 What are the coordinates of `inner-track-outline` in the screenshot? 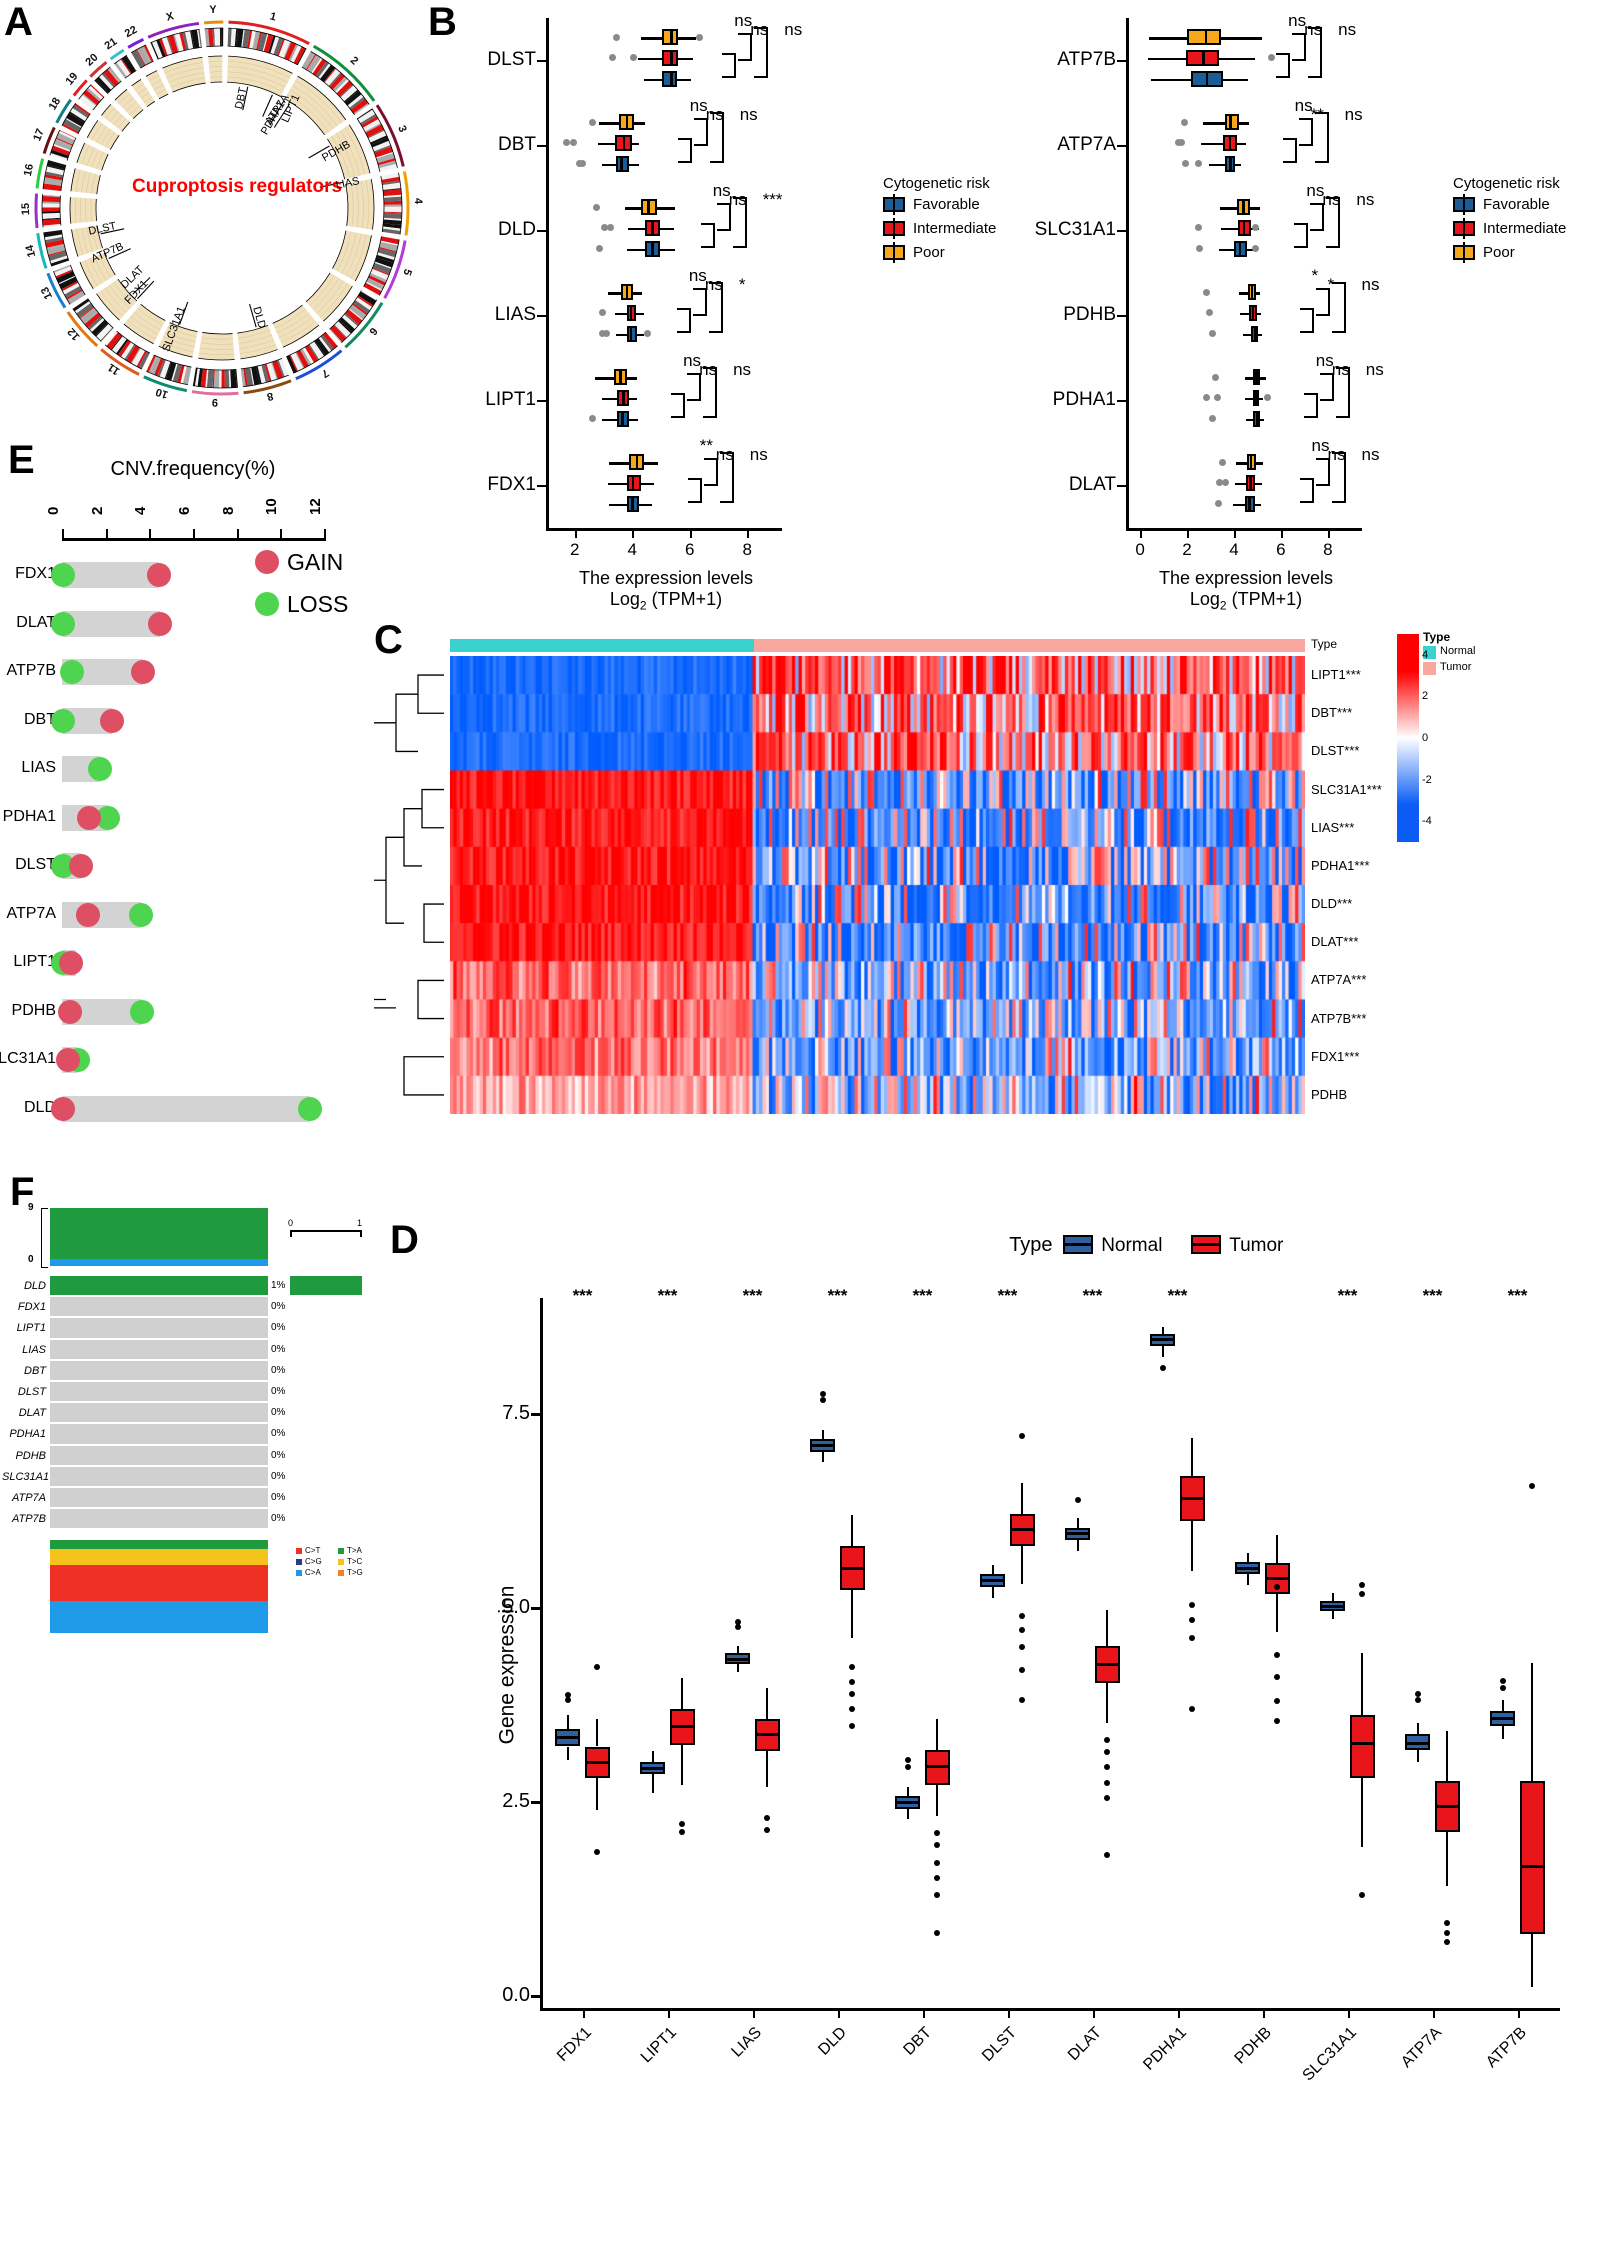 It's located at (96, 209).